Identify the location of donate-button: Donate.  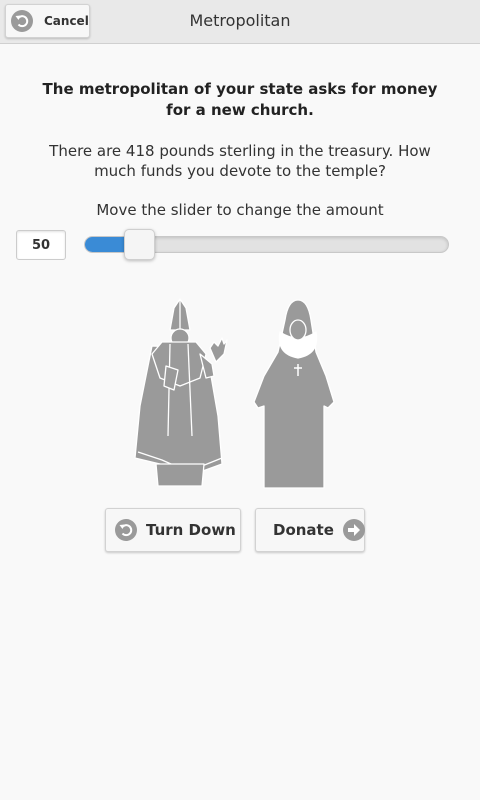
(310, 530).